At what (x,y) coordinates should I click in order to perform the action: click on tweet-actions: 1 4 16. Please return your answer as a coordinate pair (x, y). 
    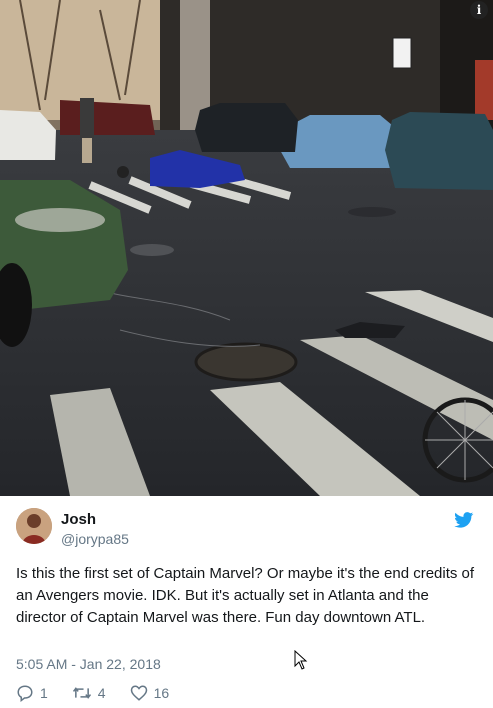
    Looking at the image, I should click on (104, 693).